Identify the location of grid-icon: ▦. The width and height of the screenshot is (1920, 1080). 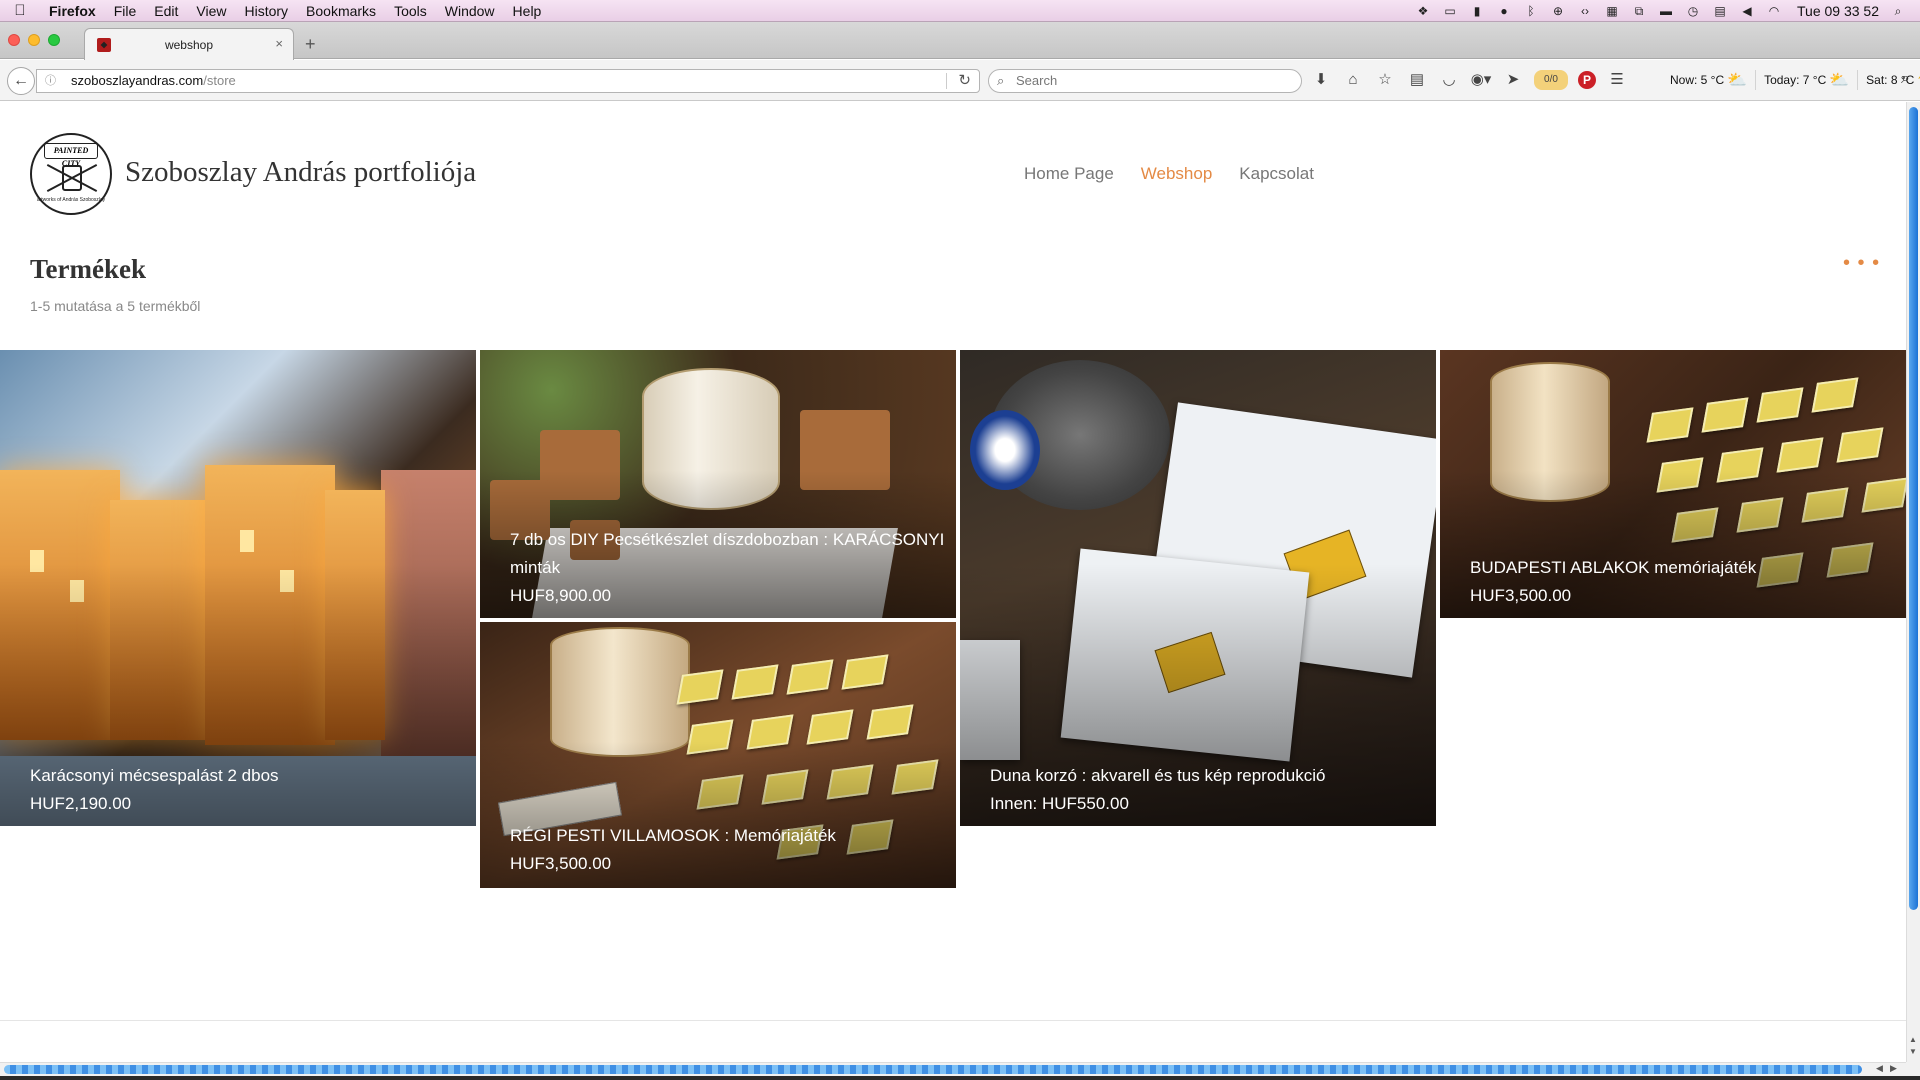
(1612, 11).